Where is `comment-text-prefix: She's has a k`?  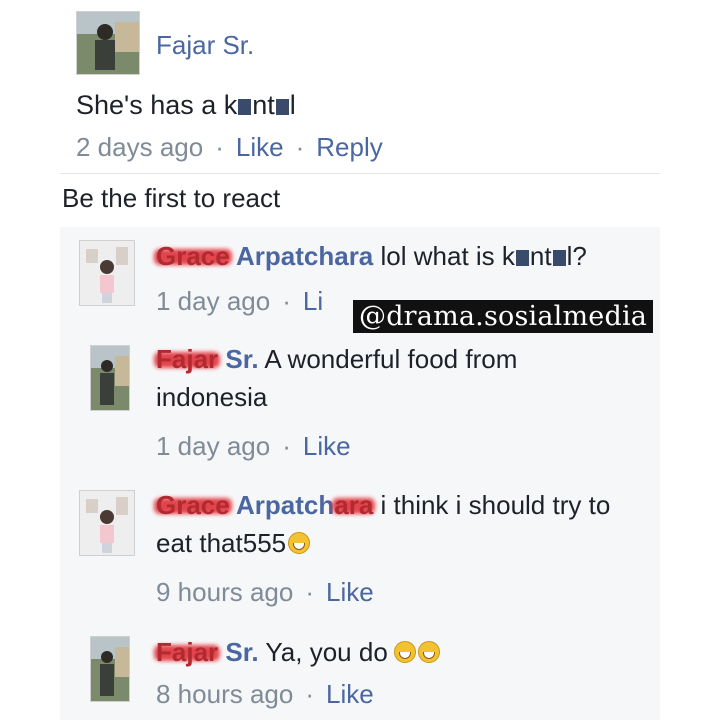
comment-text-prefix: She's has a k is located at coordinates (157, 105).